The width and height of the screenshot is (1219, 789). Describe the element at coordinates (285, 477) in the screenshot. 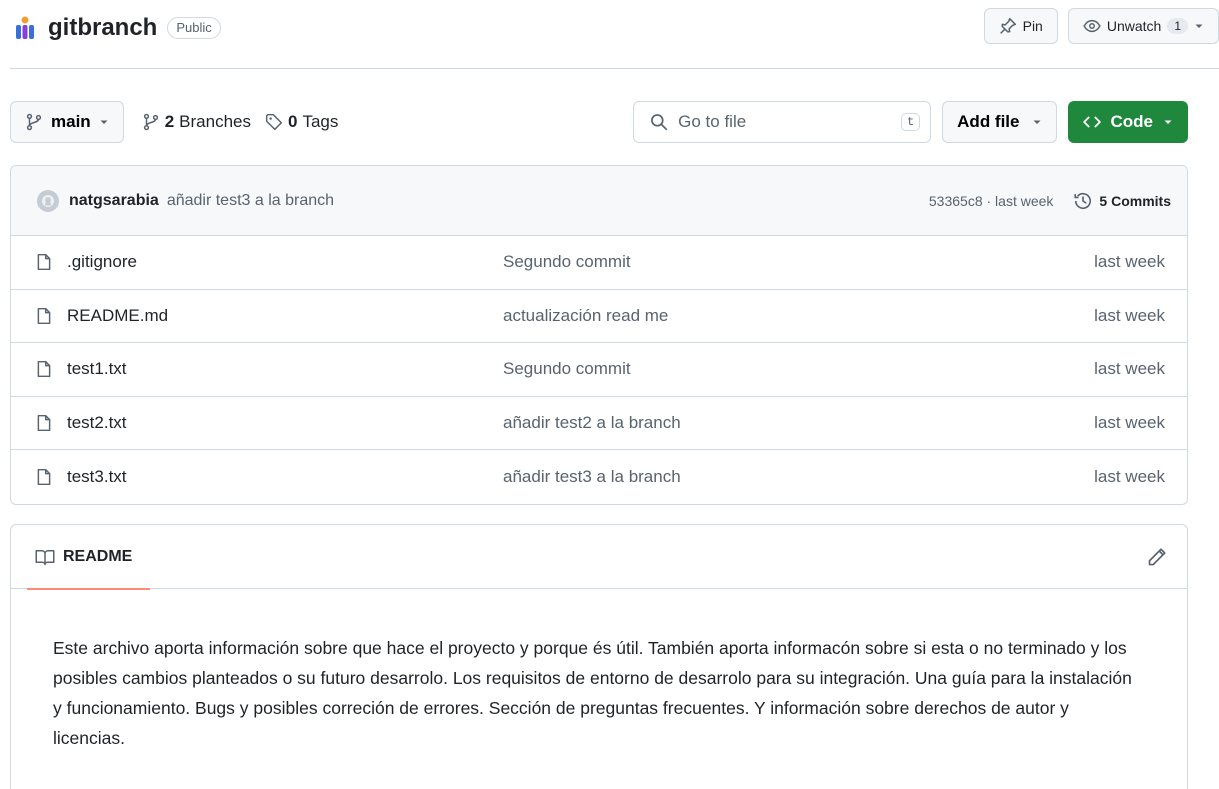

I see `file-name: test3.txt` at that location.